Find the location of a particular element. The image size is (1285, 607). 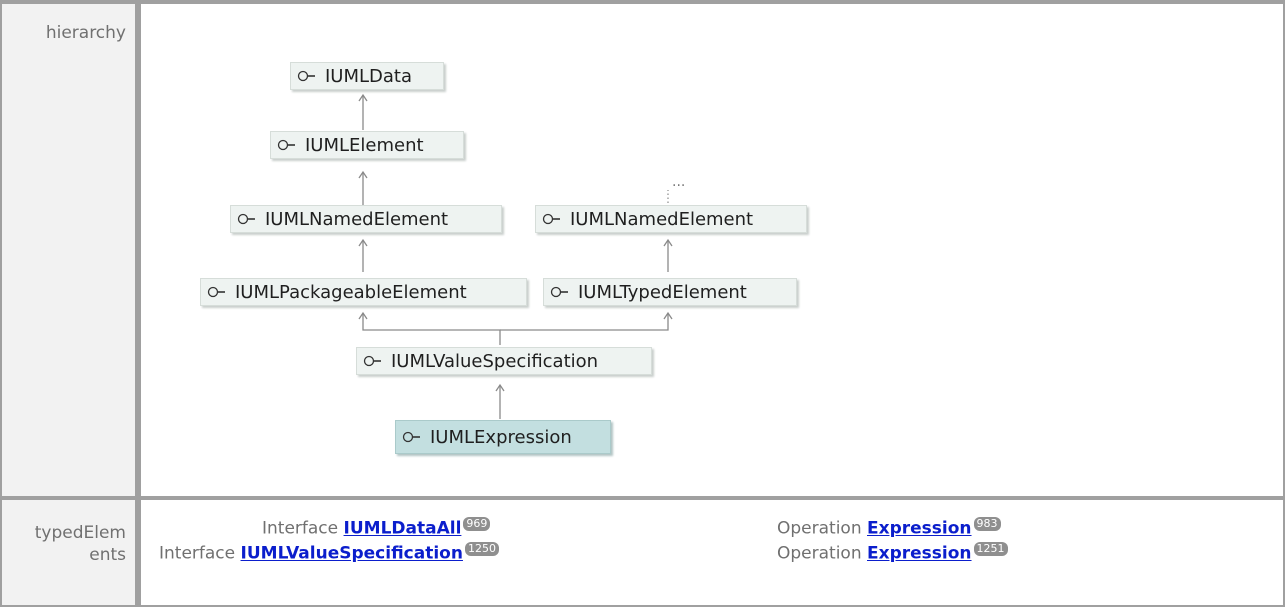

node-iumlelement: IUMLElement is located at coordinates (367, 145).